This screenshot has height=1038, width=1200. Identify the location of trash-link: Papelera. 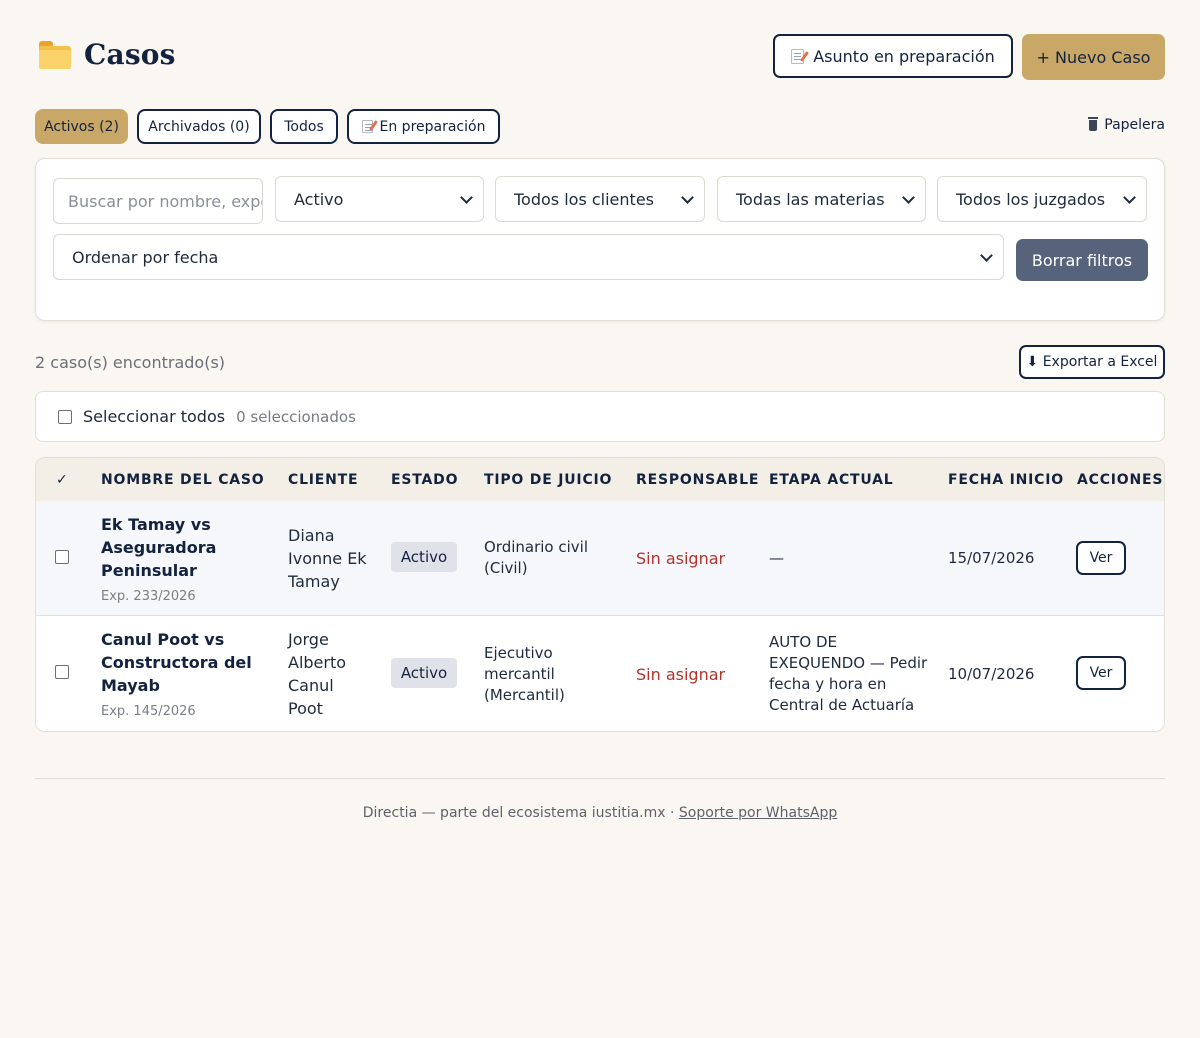
(1126, 124).